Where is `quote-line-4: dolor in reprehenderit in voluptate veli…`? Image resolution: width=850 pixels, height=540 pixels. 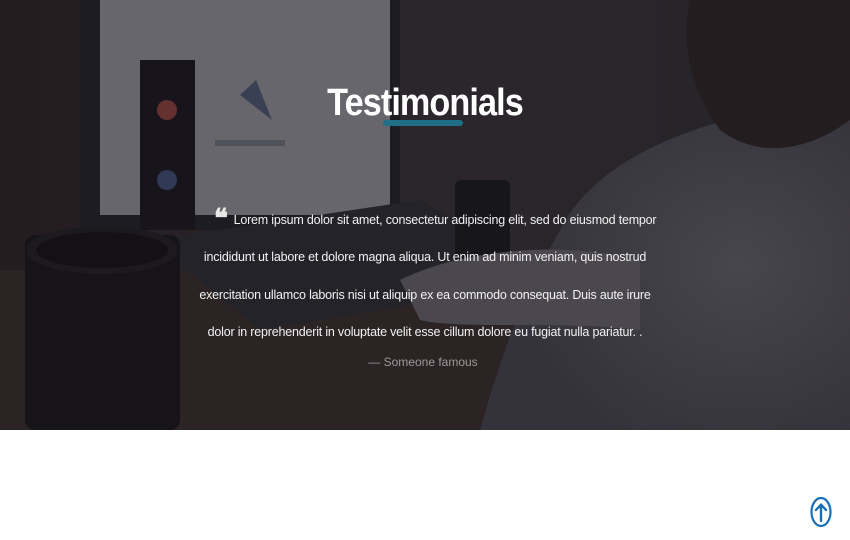
quote-line-4: dolor in reprehenderit in voluptate veli… is located at coordinates (425, 332).